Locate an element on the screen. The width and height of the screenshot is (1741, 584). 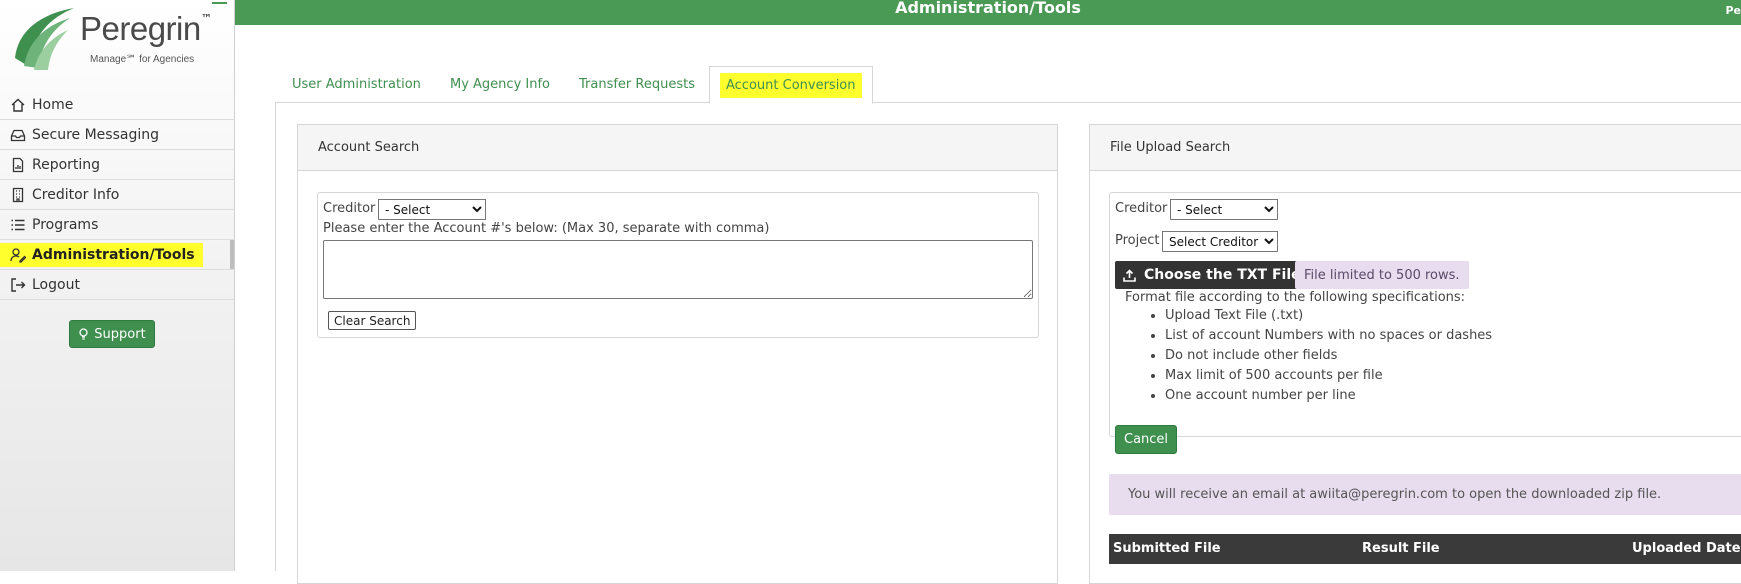
tab-account-conversion: Account Conversion is located at coordinates (791, 85).